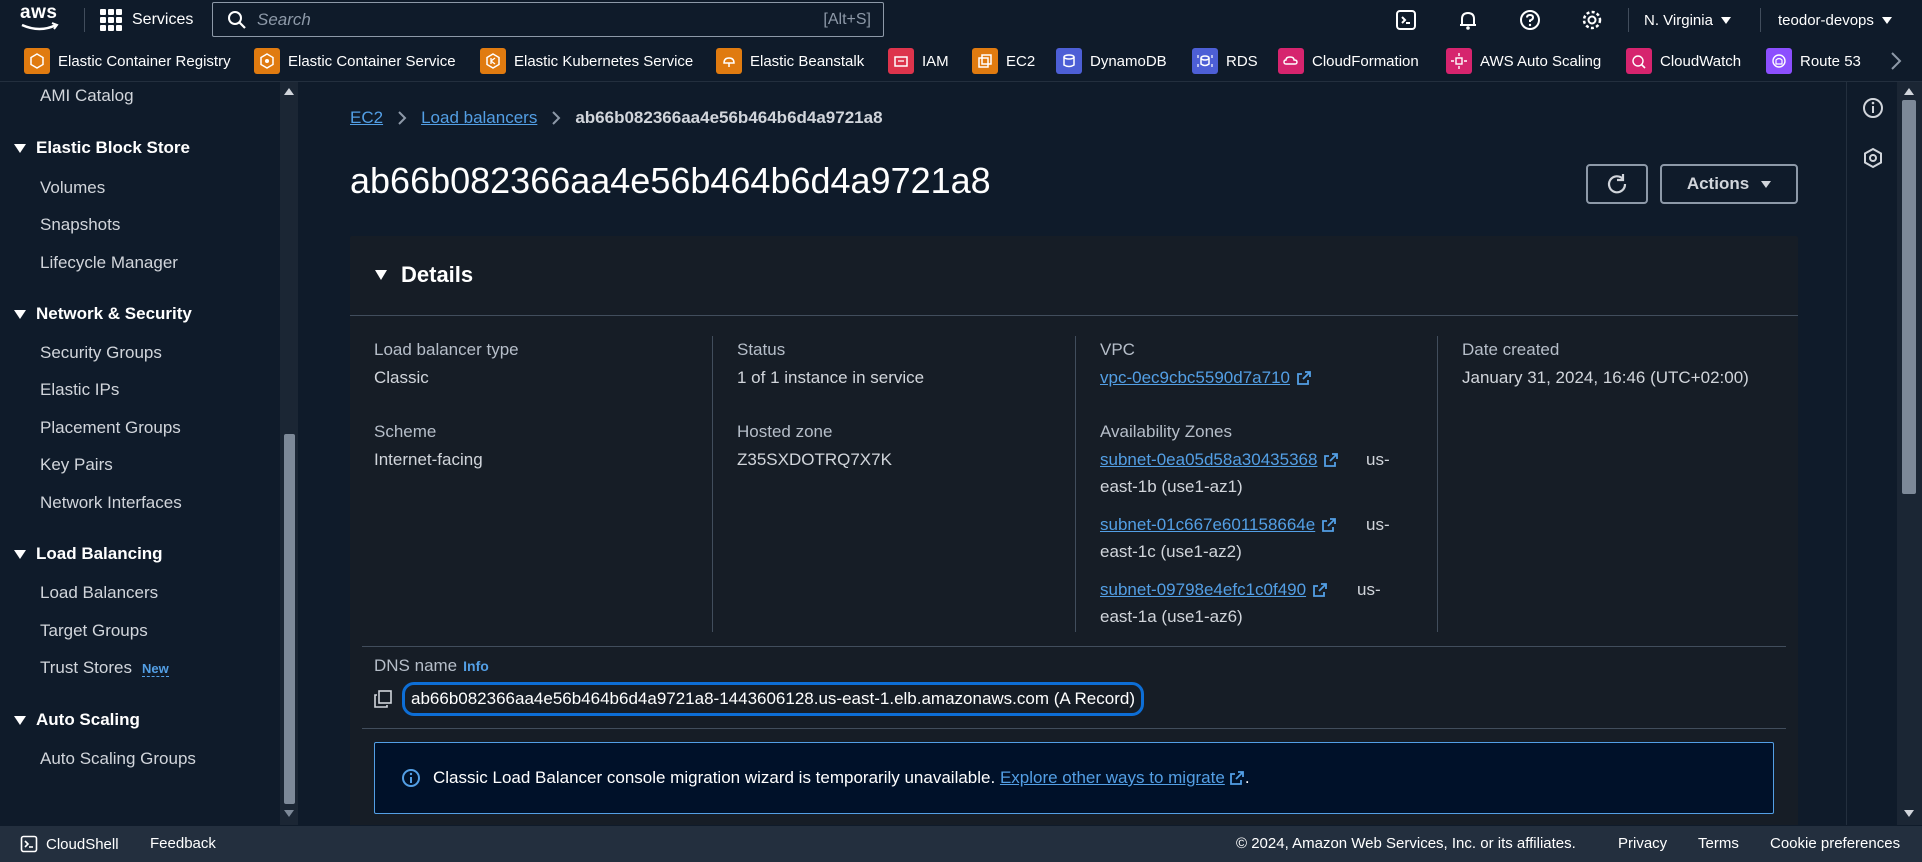  What do you see at coordinates (80, 225) in the screenshot?
I see `sidebar-item-snapshots: Snapshots` at bounding box center [80, 225].